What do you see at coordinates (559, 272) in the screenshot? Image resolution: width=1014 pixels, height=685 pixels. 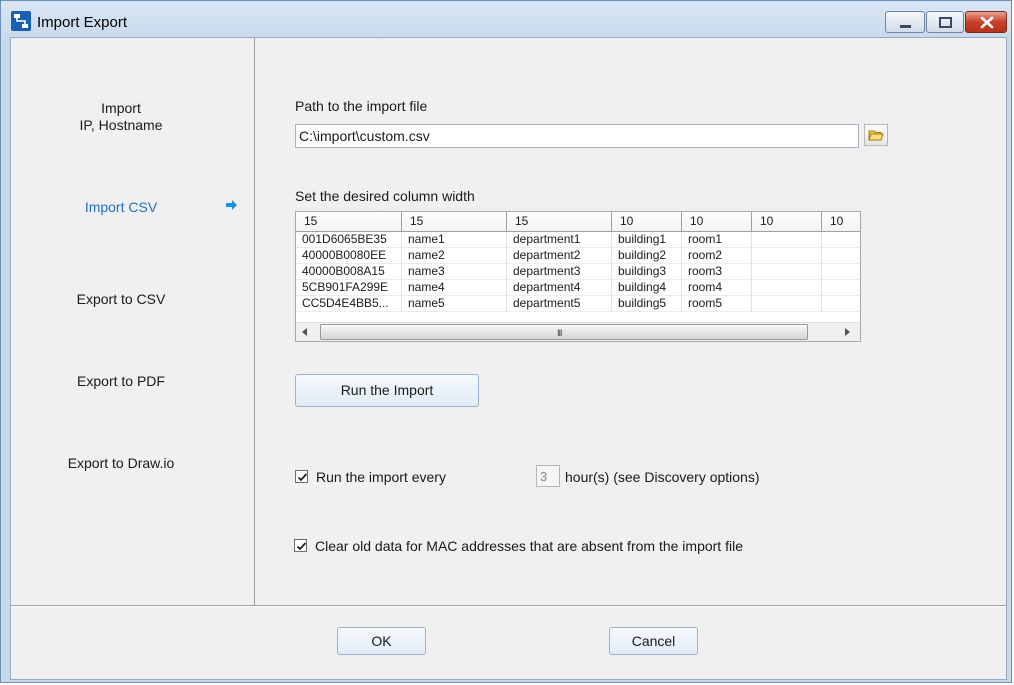 I see `table-cell: department3` at bounding box center [559, 272].